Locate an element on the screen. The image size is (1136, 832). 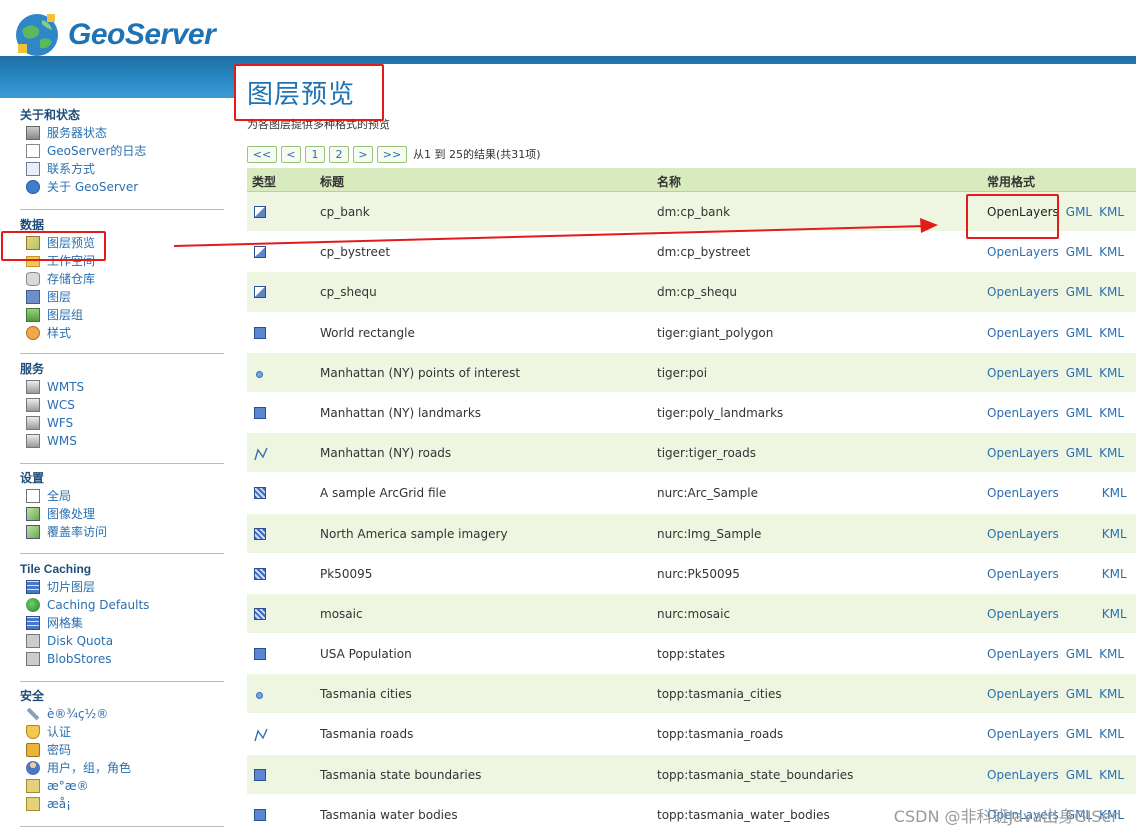
sidebar-item: 切片图层 is located at coordinates (122, 587).